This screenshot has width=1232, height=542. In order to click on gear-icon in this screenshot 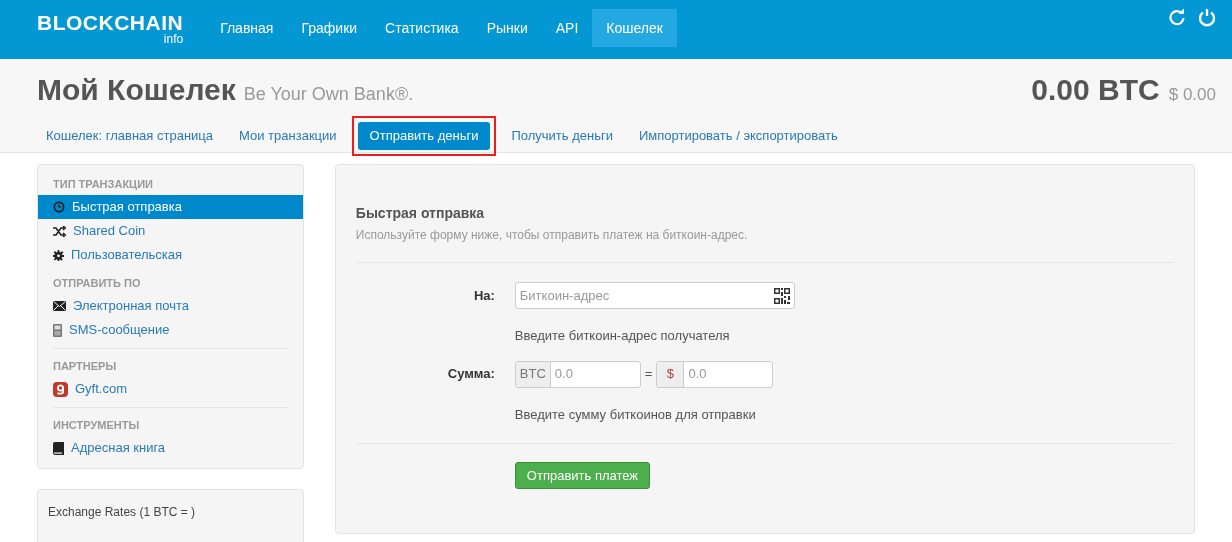, I will do `click(58, 255)`.